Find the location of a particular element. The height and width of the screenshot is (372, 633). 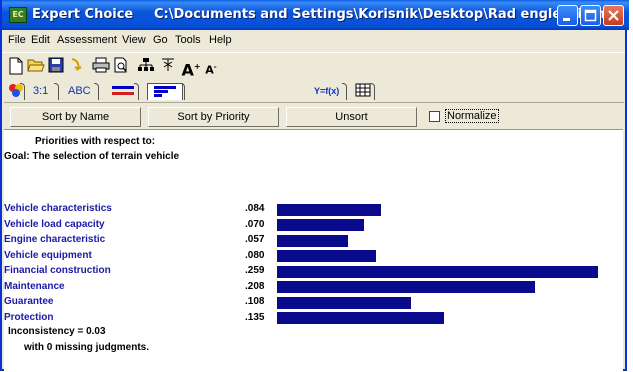

grid-icon is located at coordinates (363, 90).